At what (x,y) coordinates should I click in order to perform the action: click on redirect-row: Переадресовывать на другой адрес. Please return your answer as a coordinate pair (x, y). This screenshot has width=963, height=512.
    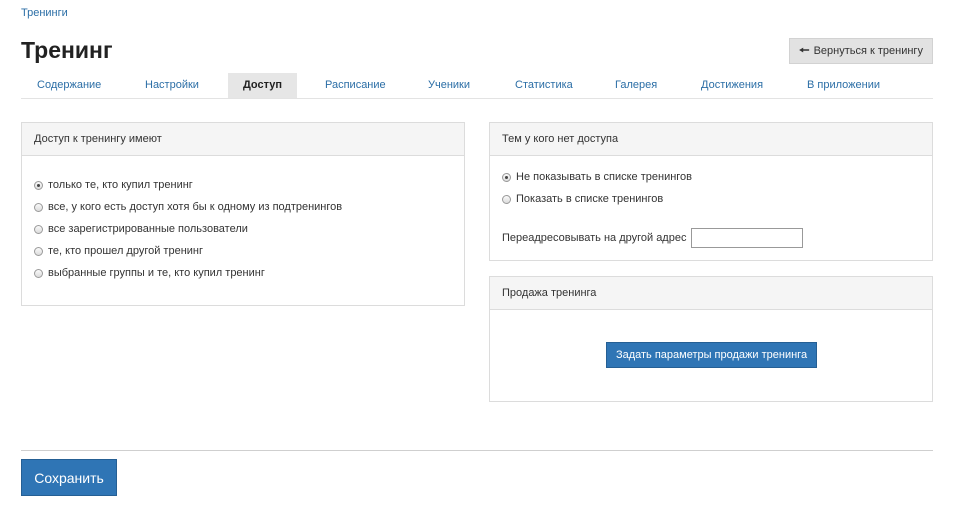
    Looking at the image, I should click on (653, 238).